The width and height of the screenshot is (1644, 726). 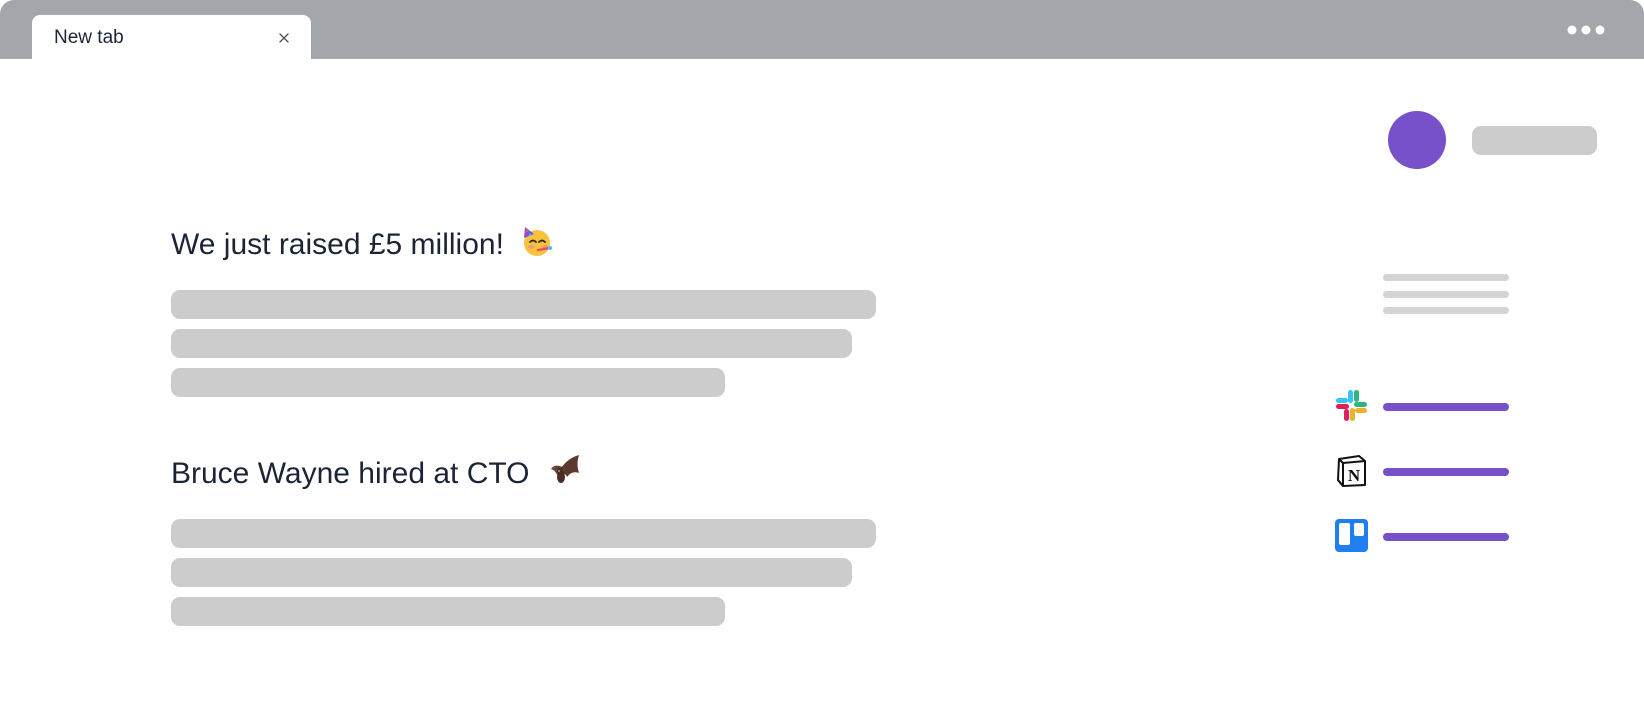 I want to click on tab-new-tab: New tab, so click(x=171, y=37).